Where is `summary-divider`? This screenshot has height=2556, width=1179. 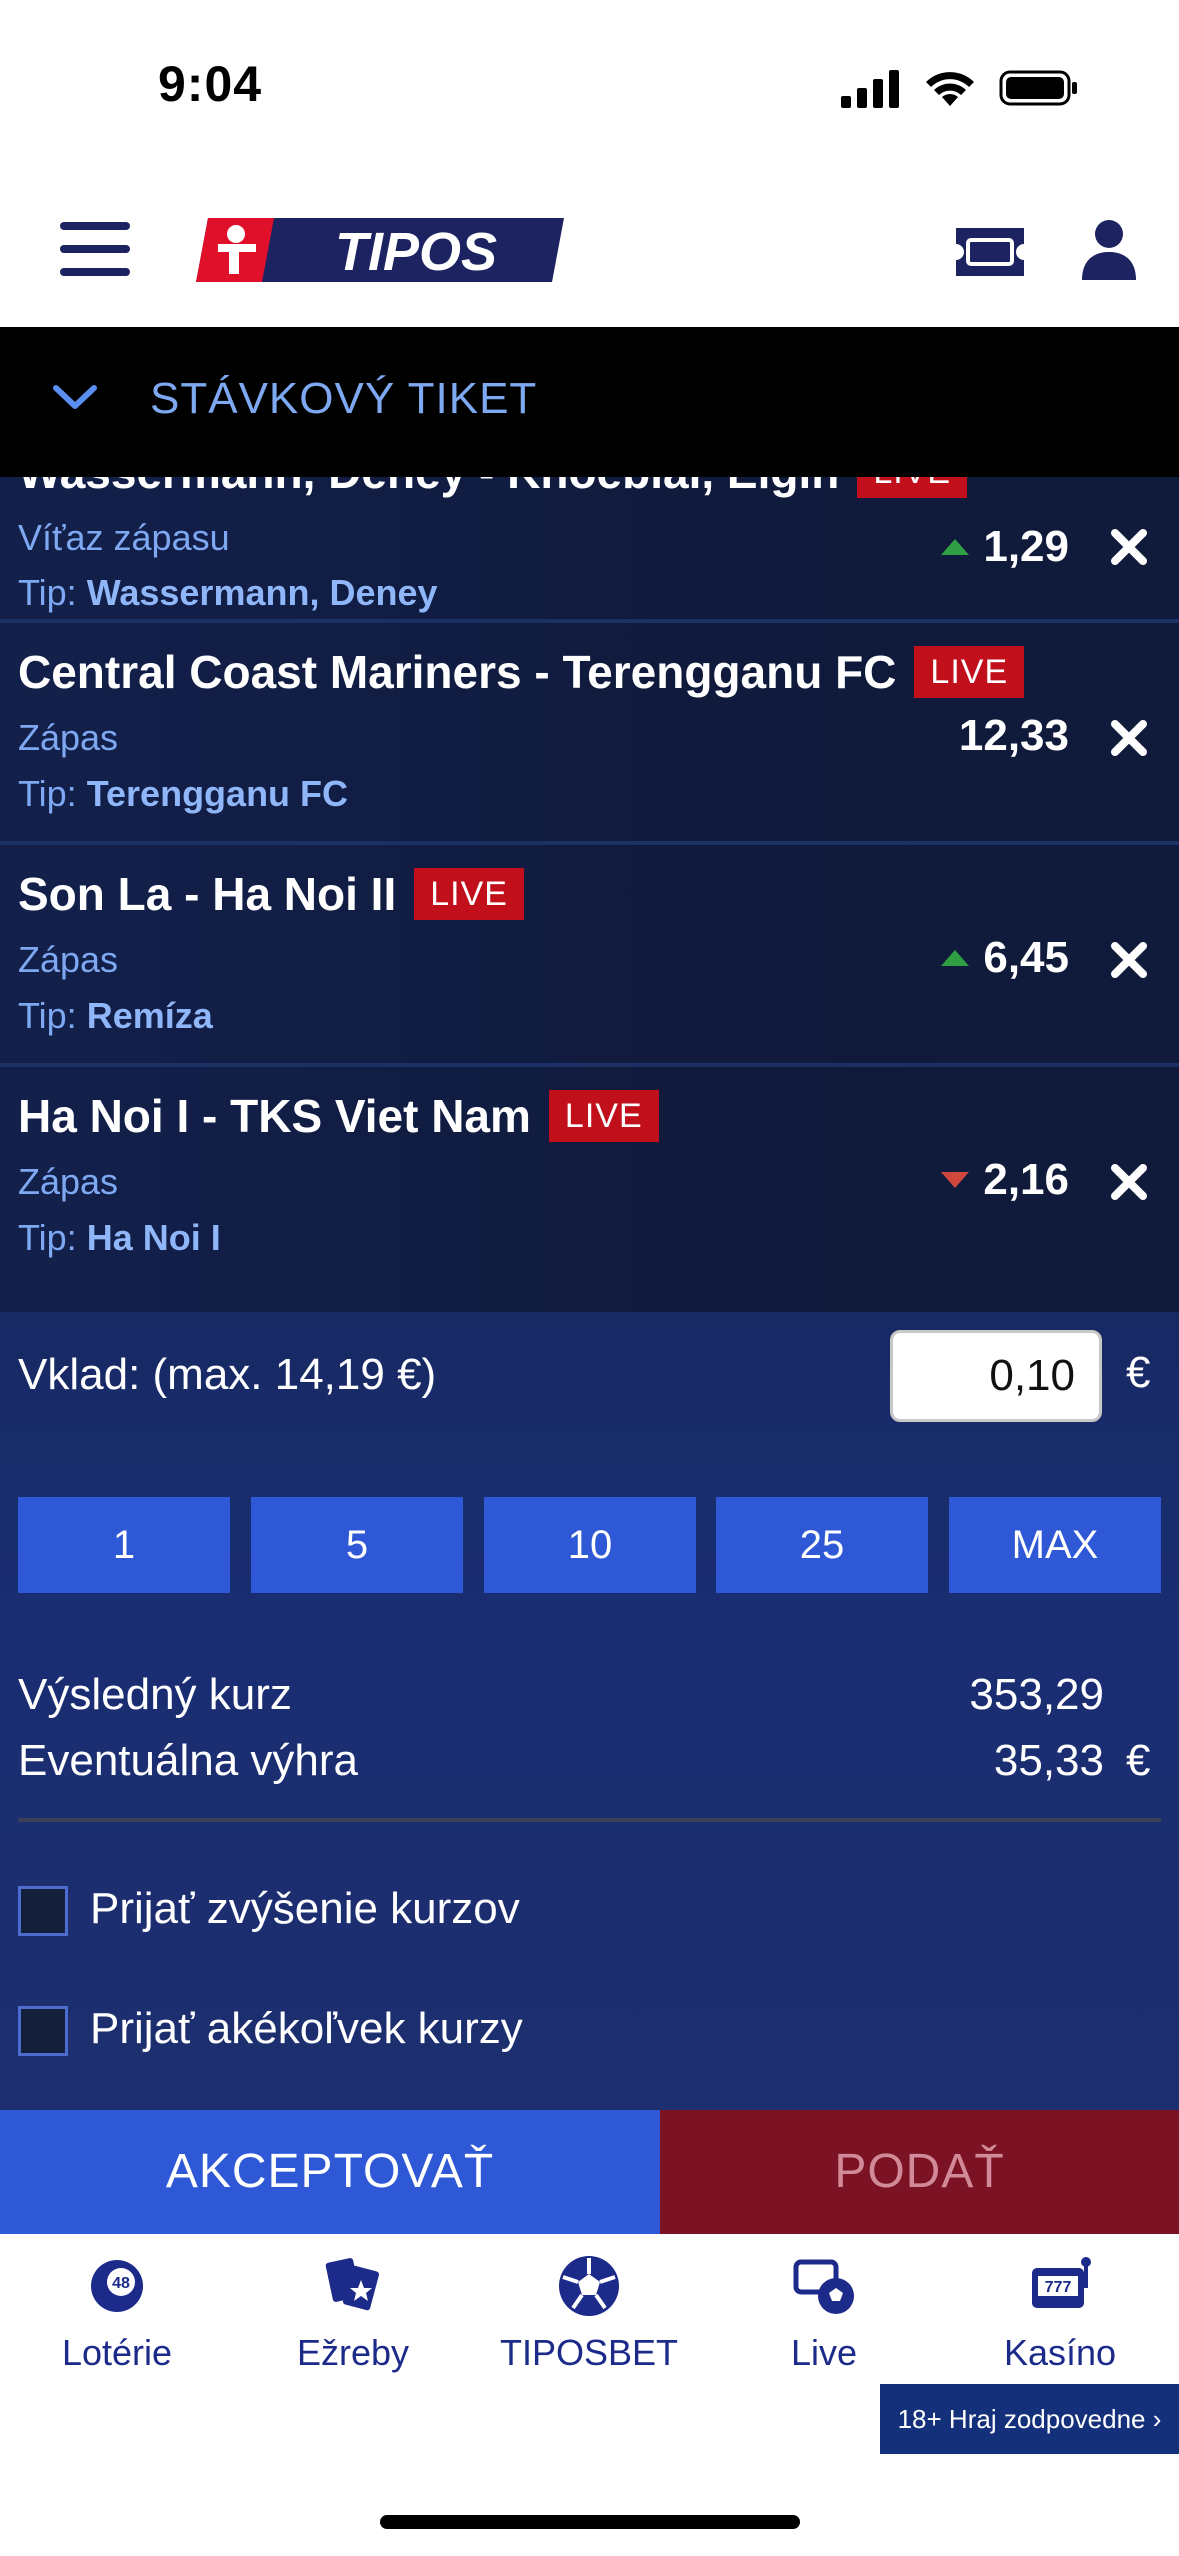 summary-divider is located at coordinates (589, 1820).